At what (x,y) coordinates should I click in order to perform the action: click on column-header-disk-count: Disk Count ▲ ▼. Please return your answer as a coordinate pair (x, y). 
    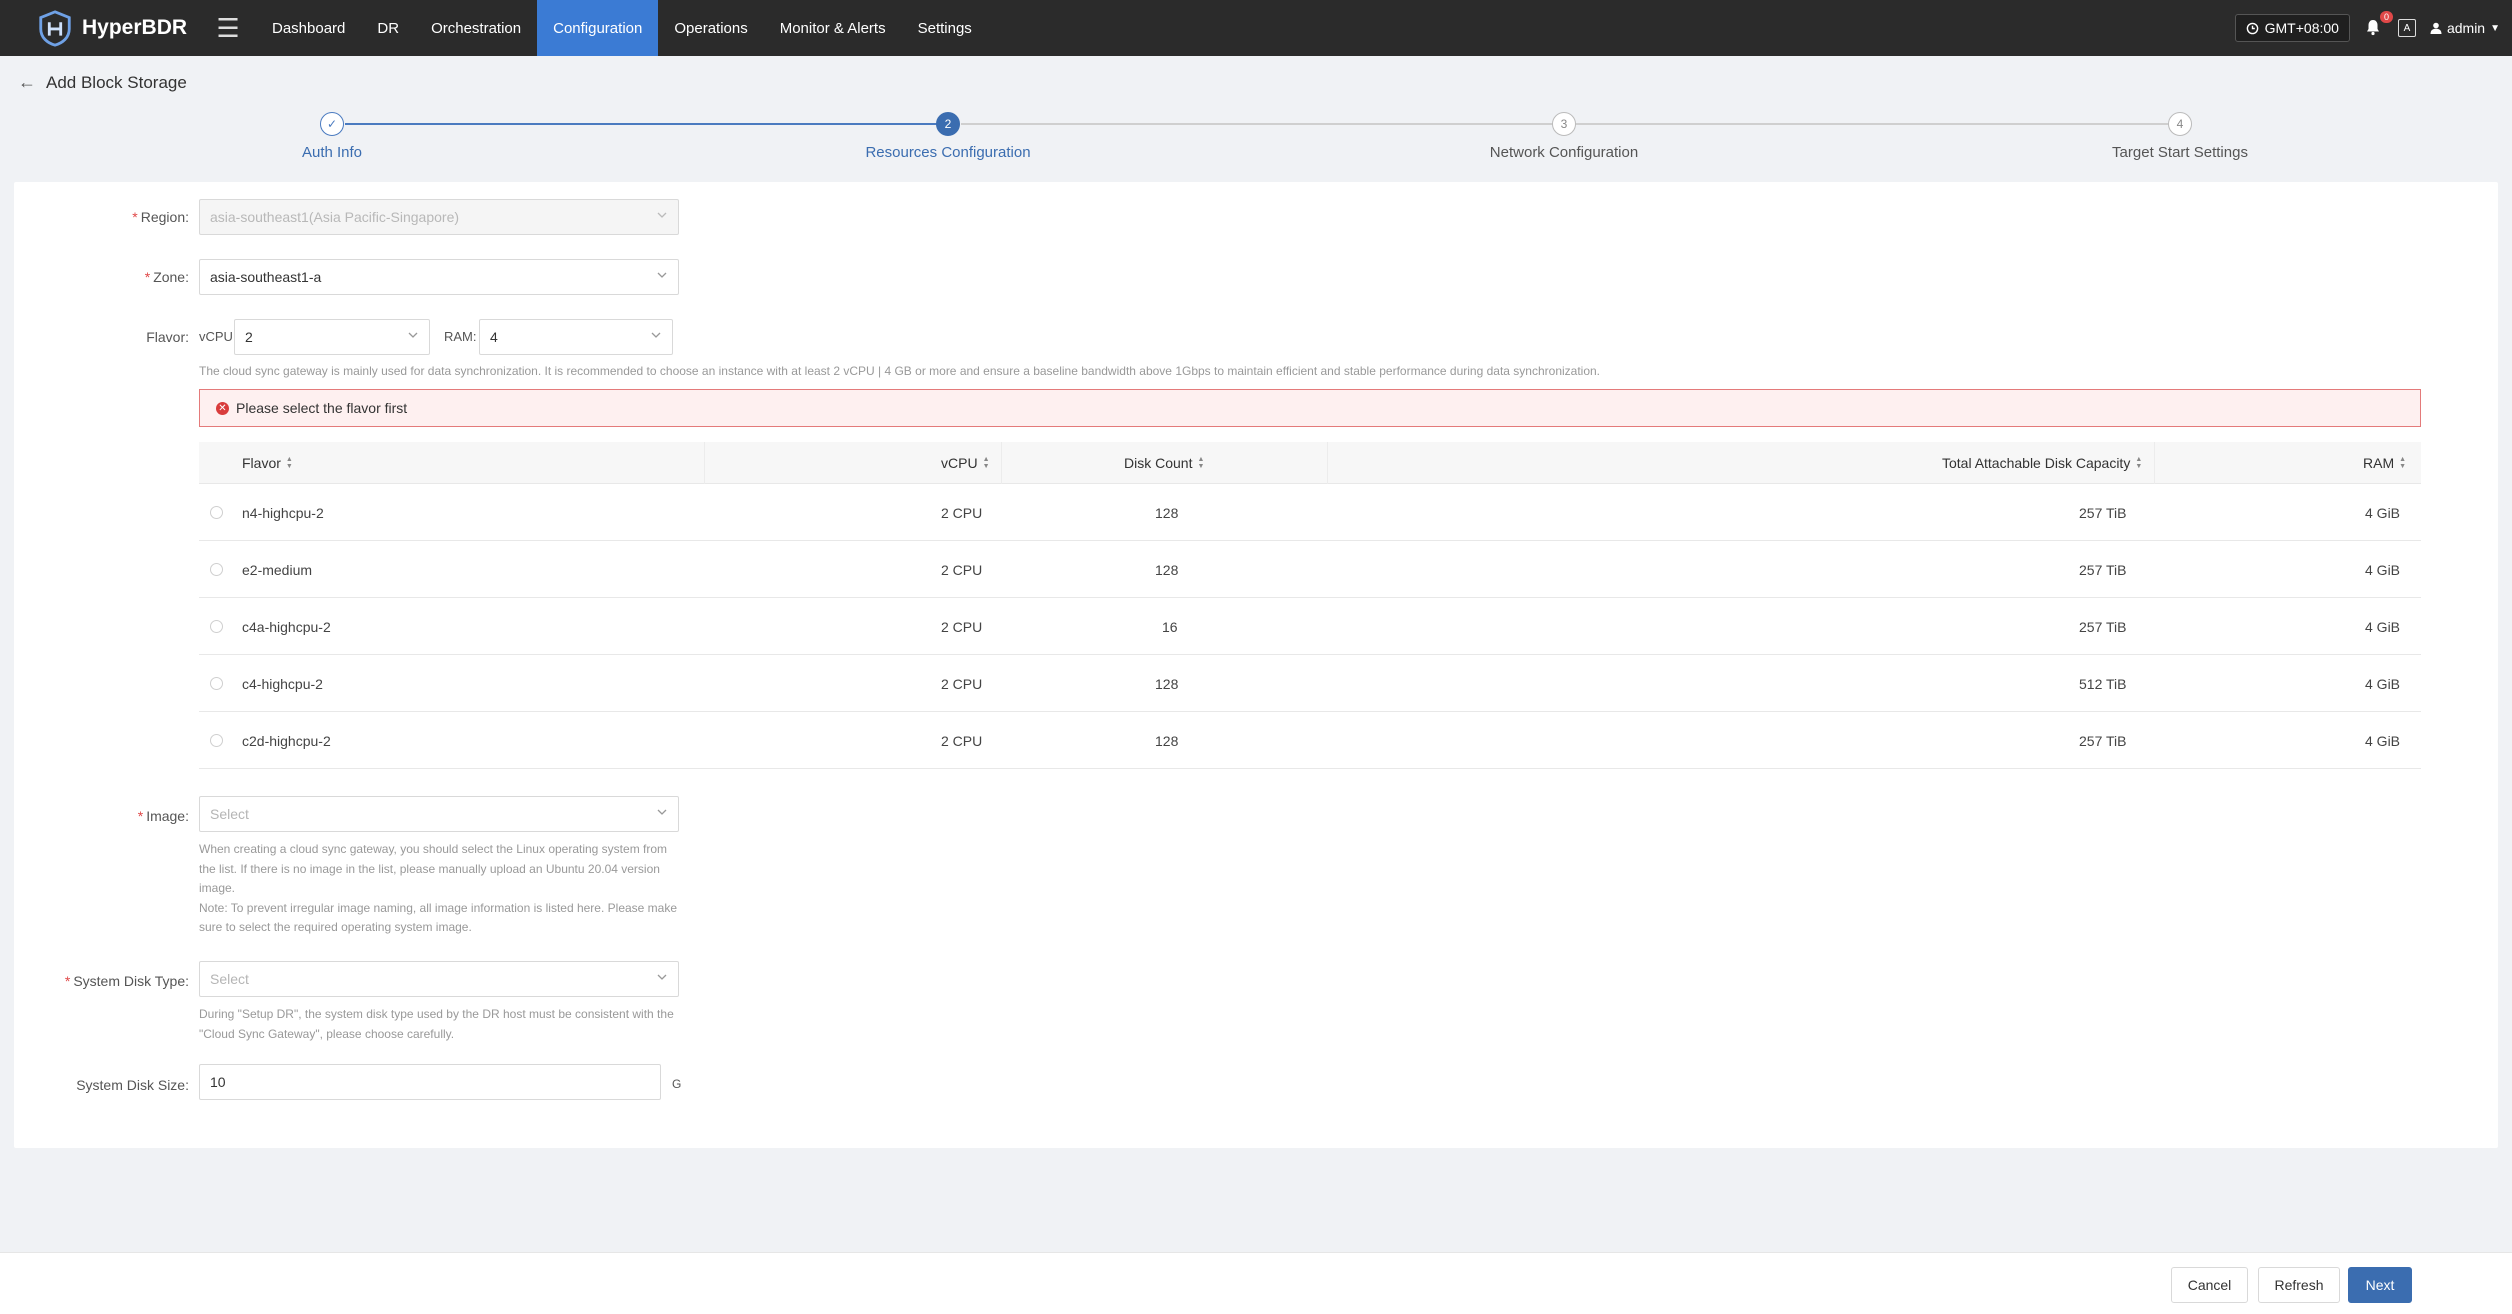
    Looking at the image, I should click on (1164, 463).